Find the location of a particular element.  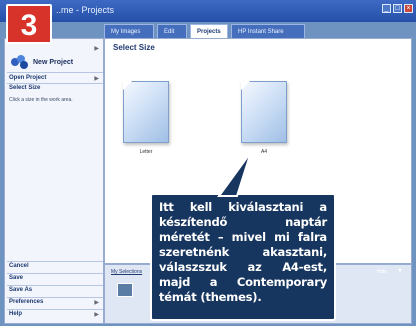

save-as-button: Save As is located at coordinates (54, 290).